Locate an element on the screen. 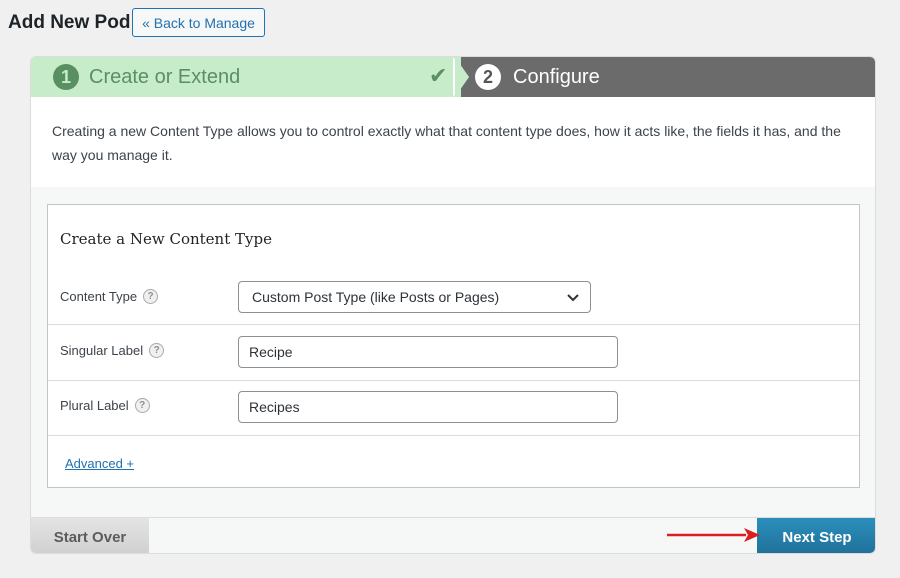 The image size is (900, 578). wizard-steps: 2 Configure 1 Create or Extend ✔ is located at coordinates (453, 77).